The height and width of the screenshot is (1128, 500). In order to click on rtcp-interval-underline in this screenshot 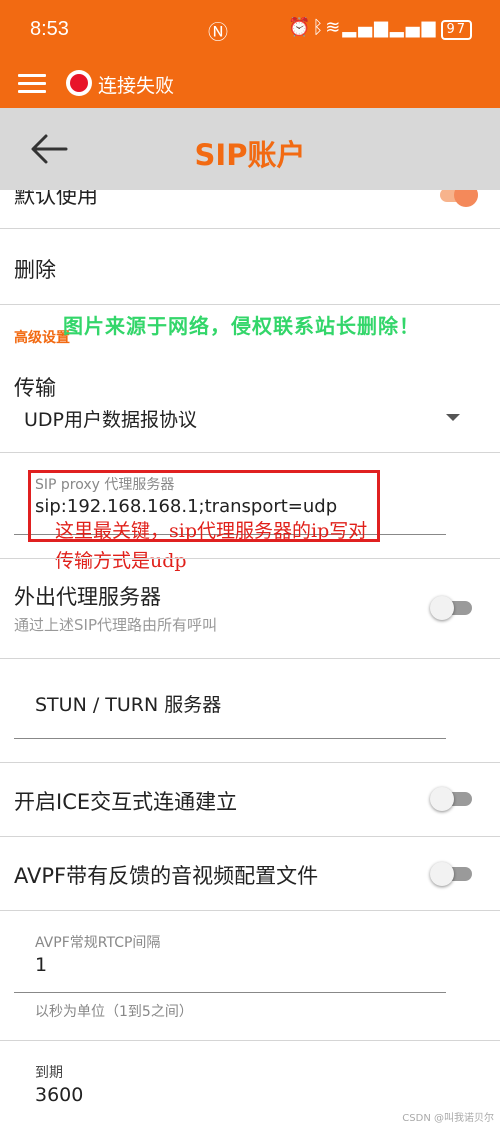, I will do `click(230, 992)`.